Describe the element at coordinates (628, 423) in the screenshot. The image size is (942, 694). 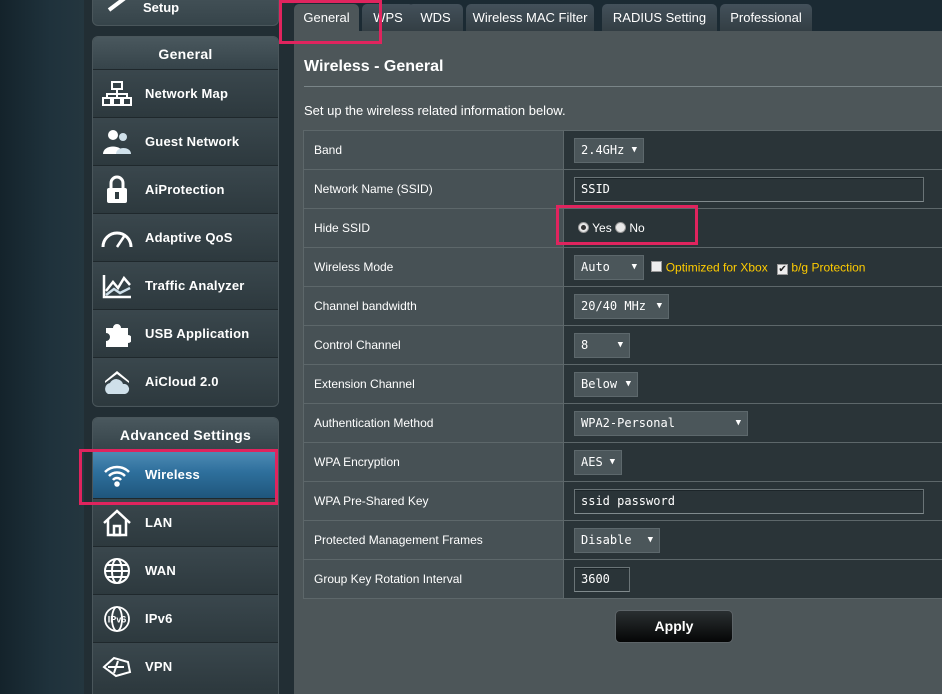
I see `auth-method-value: WPA2-Personal` at that location.